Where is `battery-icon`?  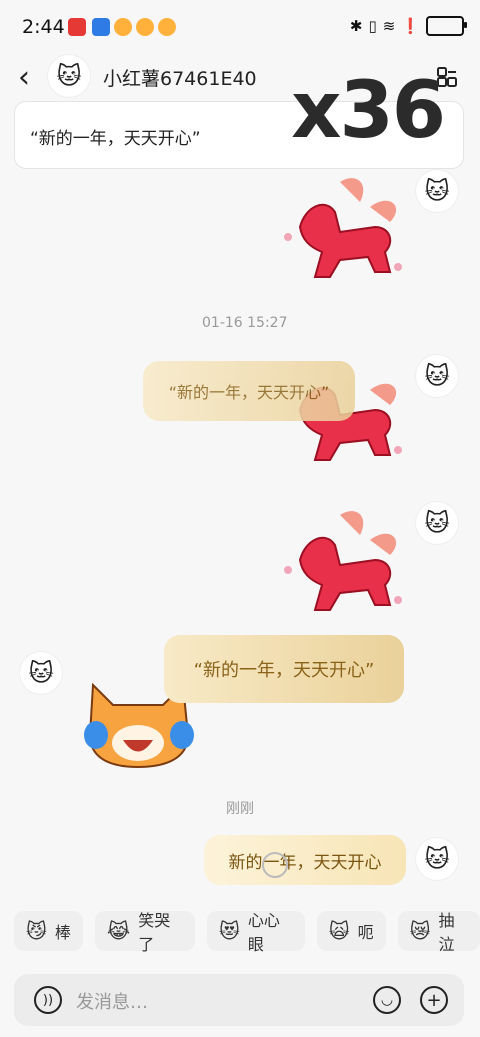 battery-icon is located at coordinates (446, 26).